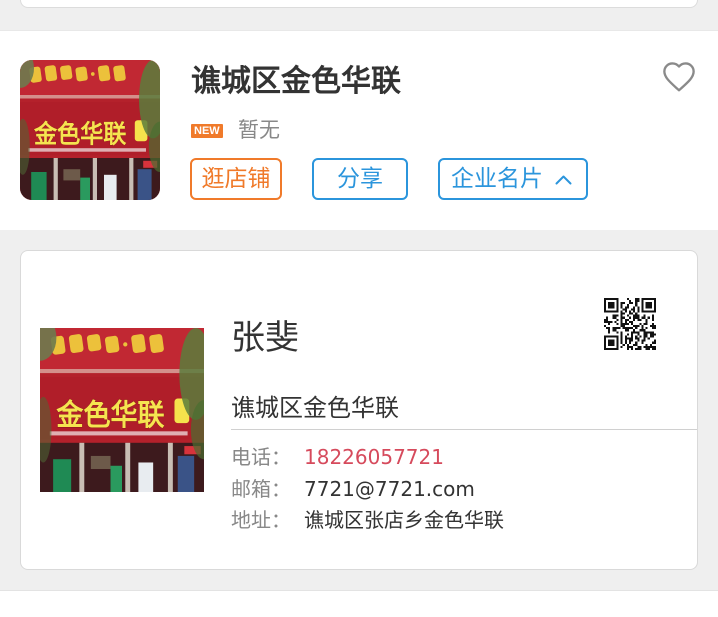 The image size is (718, 617). I want to click on business-card-toggle-button: 企业名片, so click(513, 179).